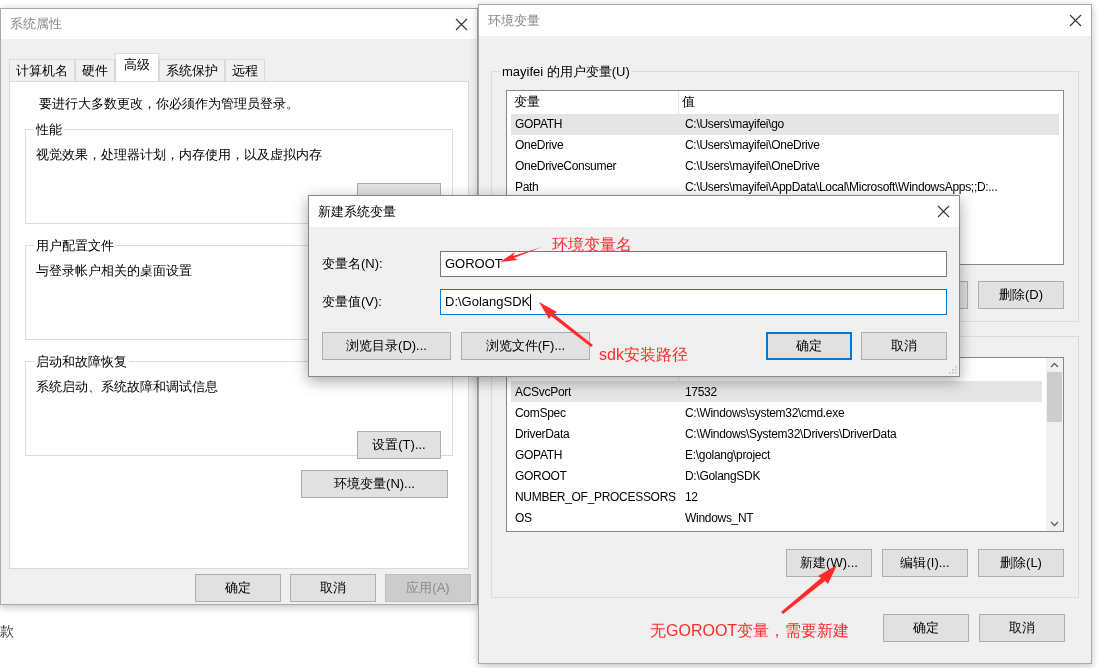  I want to click on group-title: 用户配置文件, so click(75, 245).